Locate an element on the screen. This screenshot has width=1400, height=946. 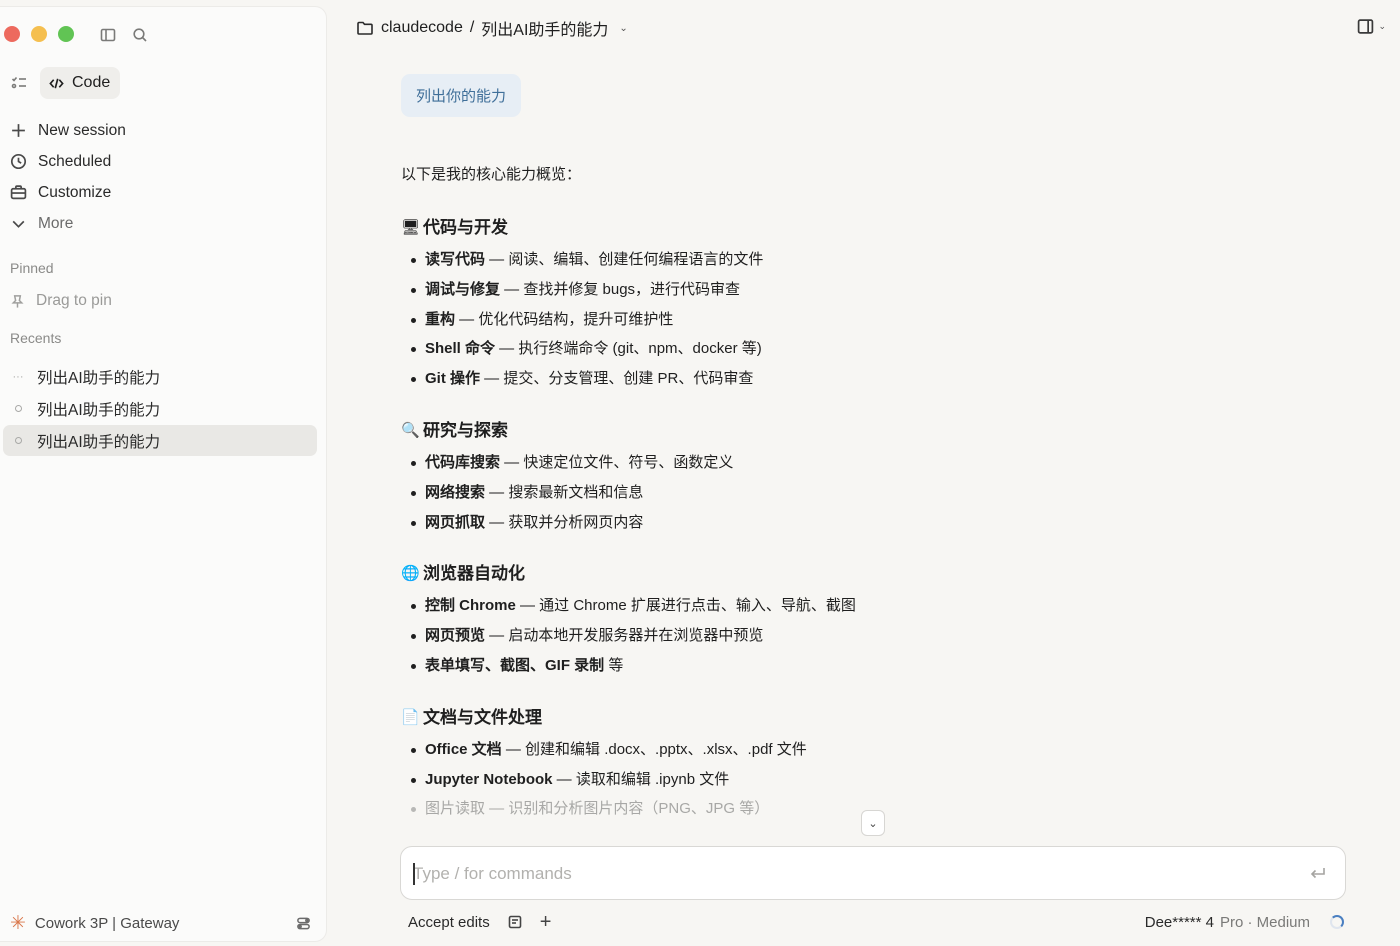
list-item: 控制 Chrome — 通过 Chrome 扩展进行点击、输入、导航、截图 is located at coordinates (681, 606).